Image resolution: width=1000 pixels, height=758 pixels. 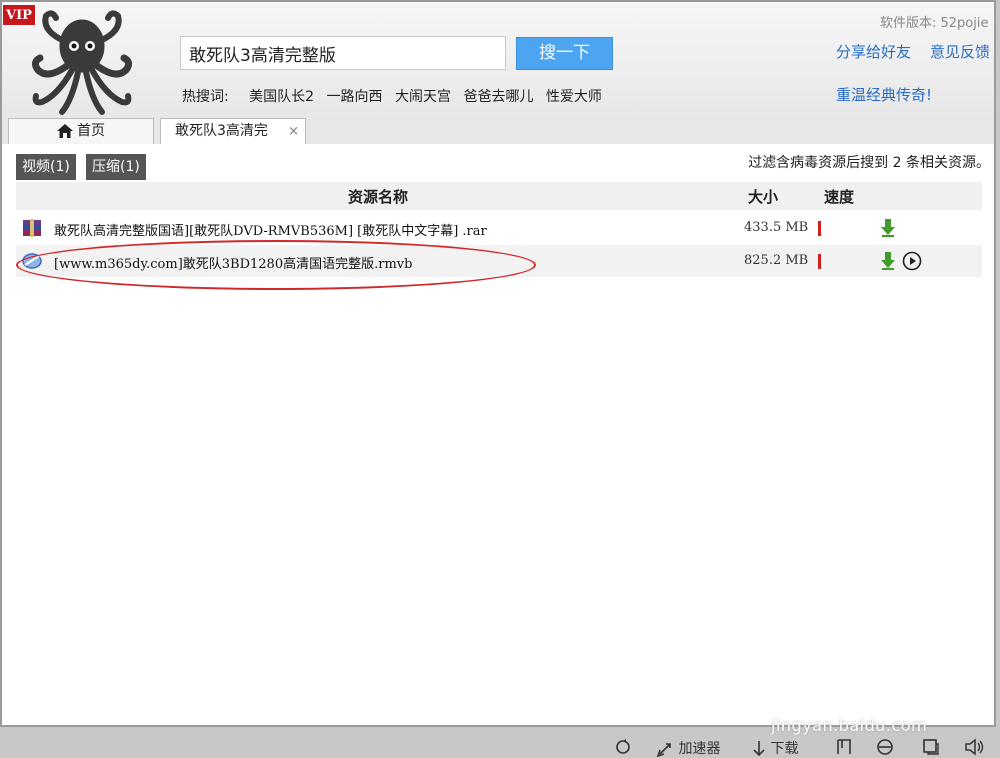 I want to click on browser-icon, so click(x=885, y=747).